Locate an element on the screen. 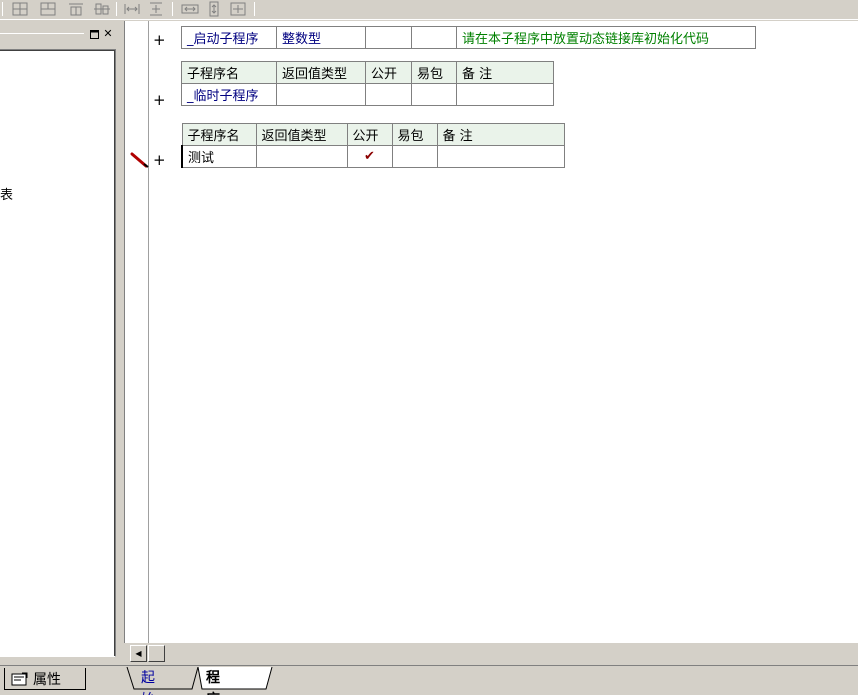 Image resolution: width=858 pixels, height=695 pixels. space-vertical-icon is located at coordinates (156, 9).